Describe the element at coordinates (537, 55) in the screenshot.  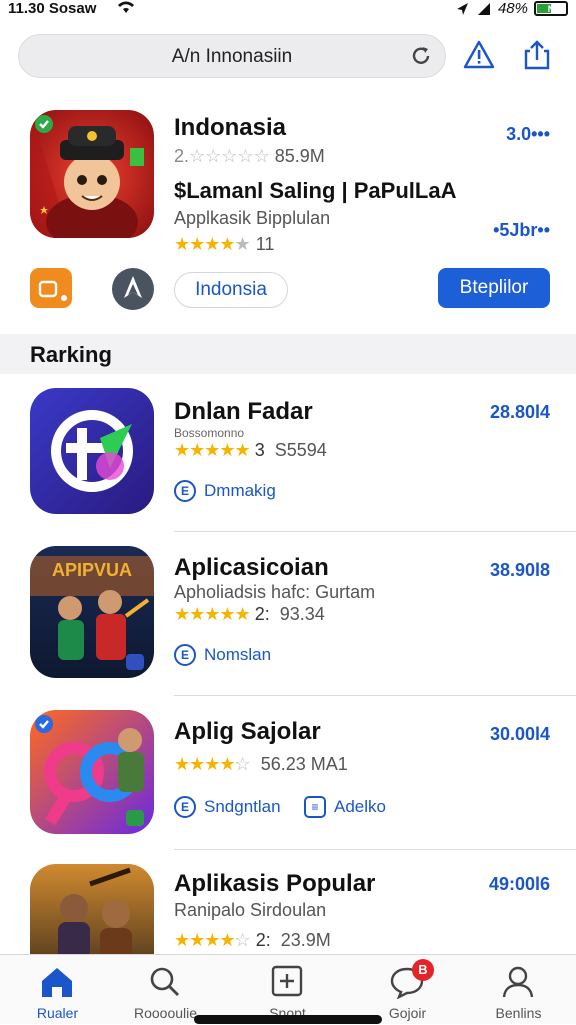
I see `share-icon` at that location.